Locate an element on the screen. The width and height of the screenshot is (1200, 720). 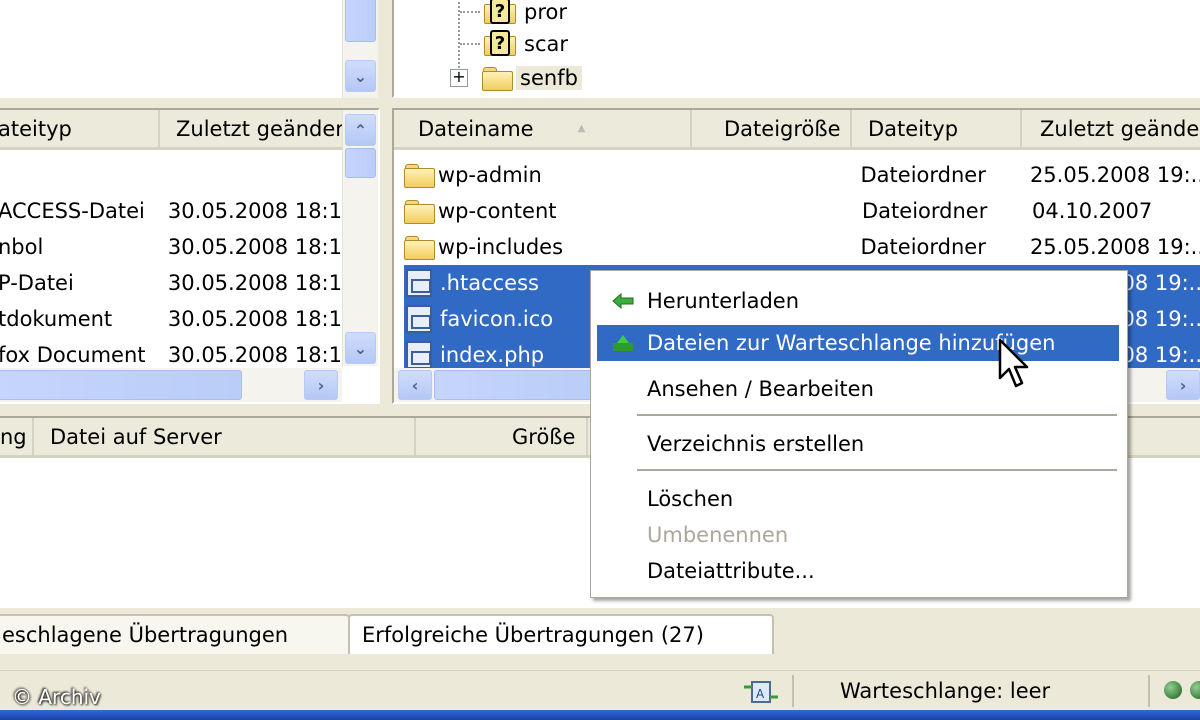
mouse-cursor-icon is located at coordinates (1013, 363).